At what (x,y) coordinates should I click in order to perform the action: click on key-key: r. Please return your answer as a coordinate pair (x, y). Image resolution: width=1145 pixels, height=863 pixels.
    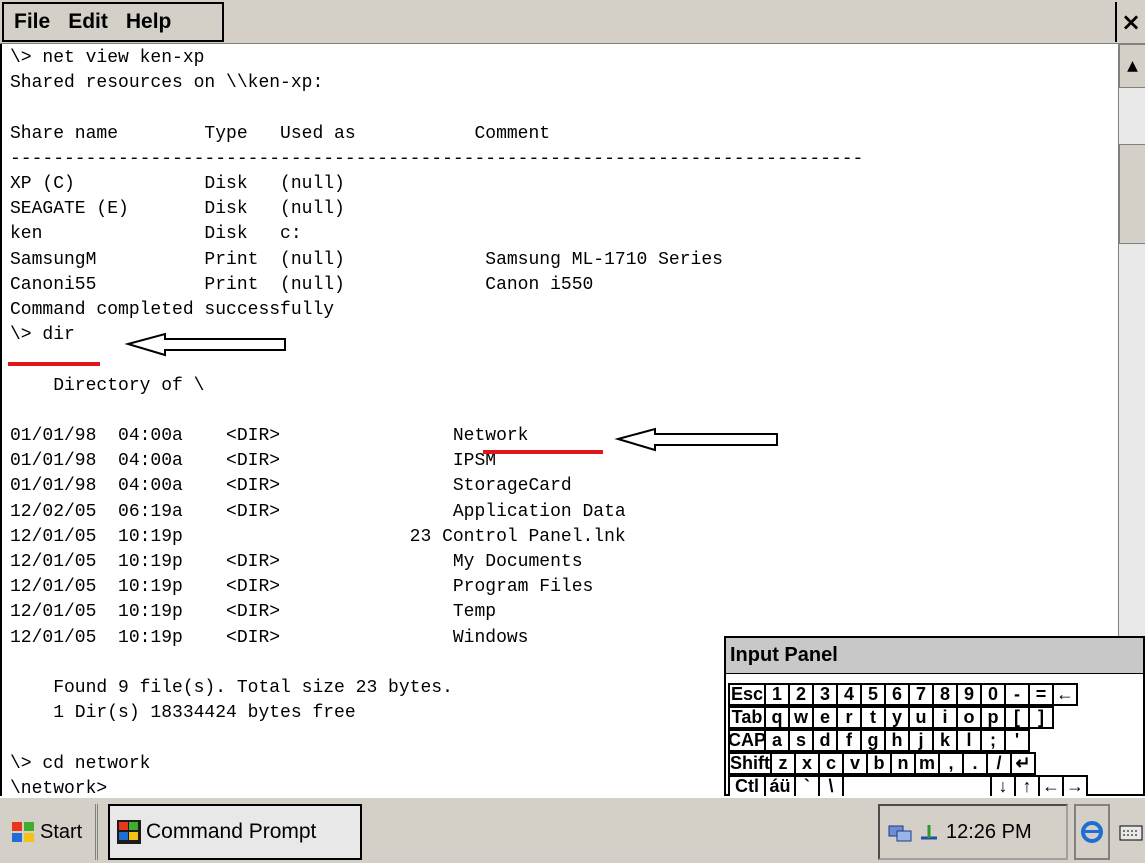
    Looking at the image, I should click on (849, 717).